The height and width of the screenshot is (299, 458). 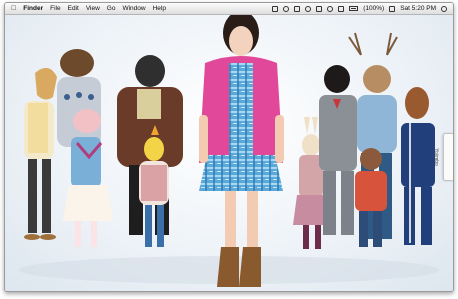 I want to click on flag-icon, so click(x=392, y=8).